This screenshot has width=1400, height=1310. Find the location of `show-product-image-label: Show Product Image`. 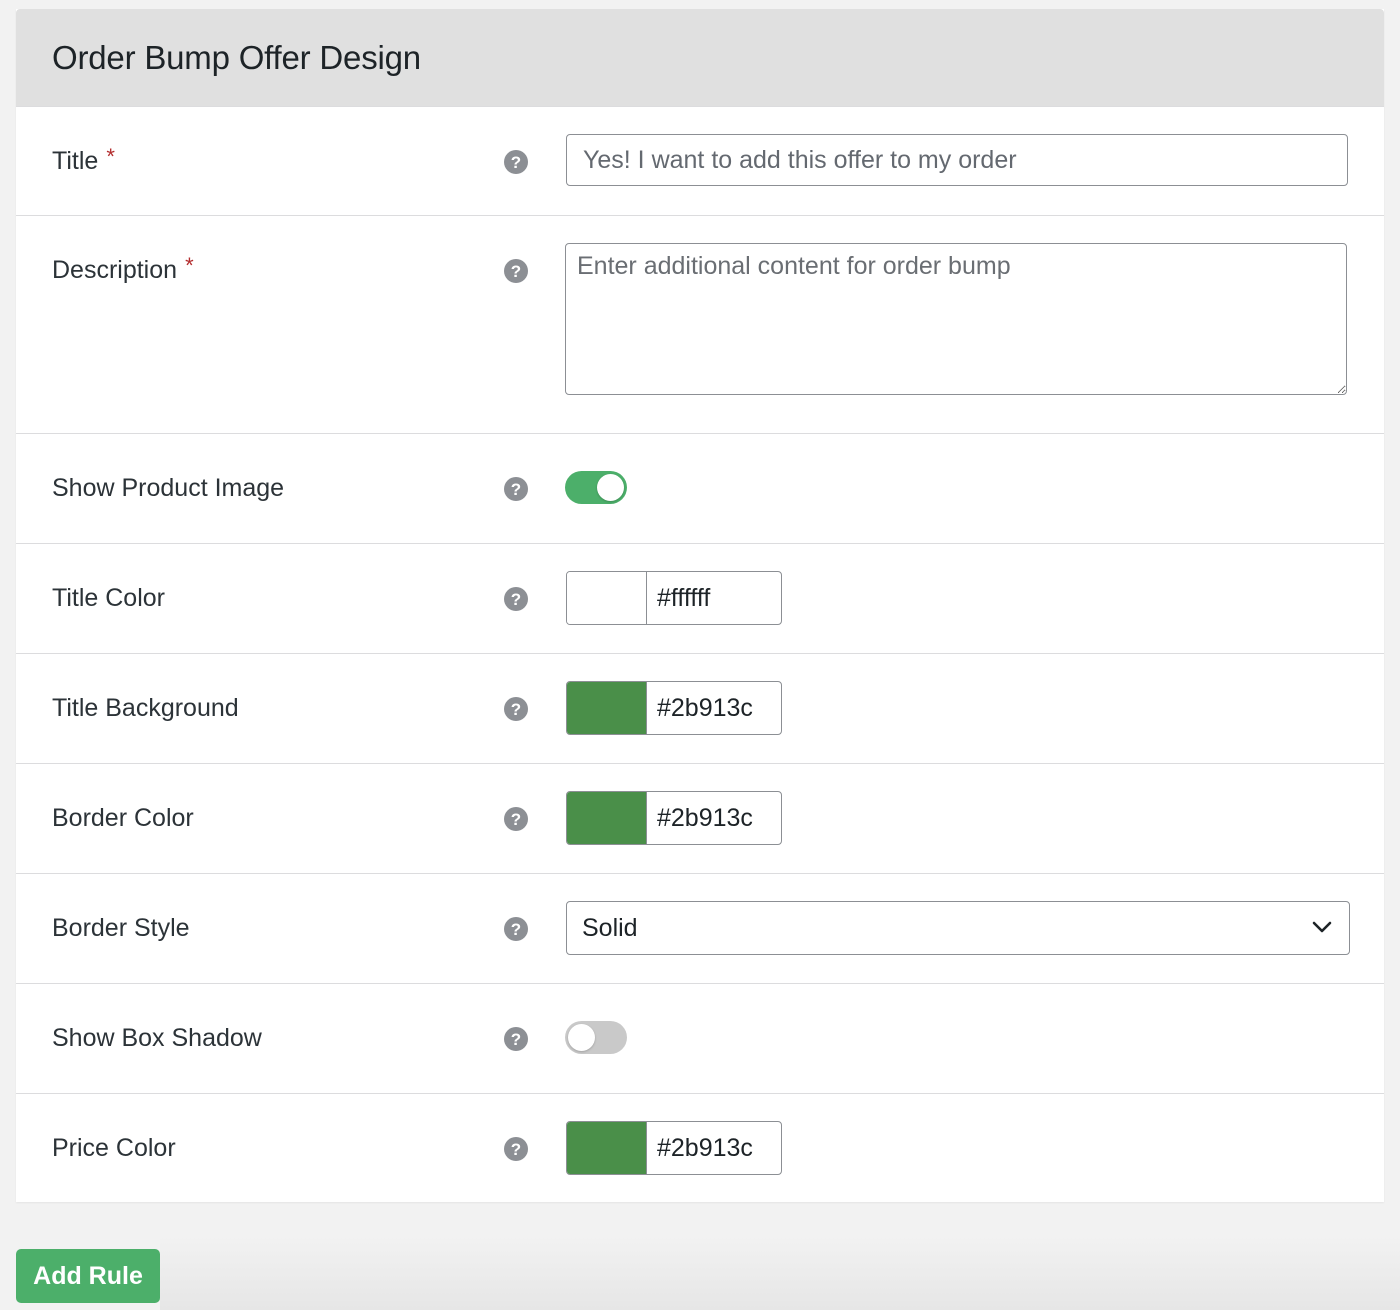

show-product-image-label: Show Product Image is located at coordinates (168, 487).